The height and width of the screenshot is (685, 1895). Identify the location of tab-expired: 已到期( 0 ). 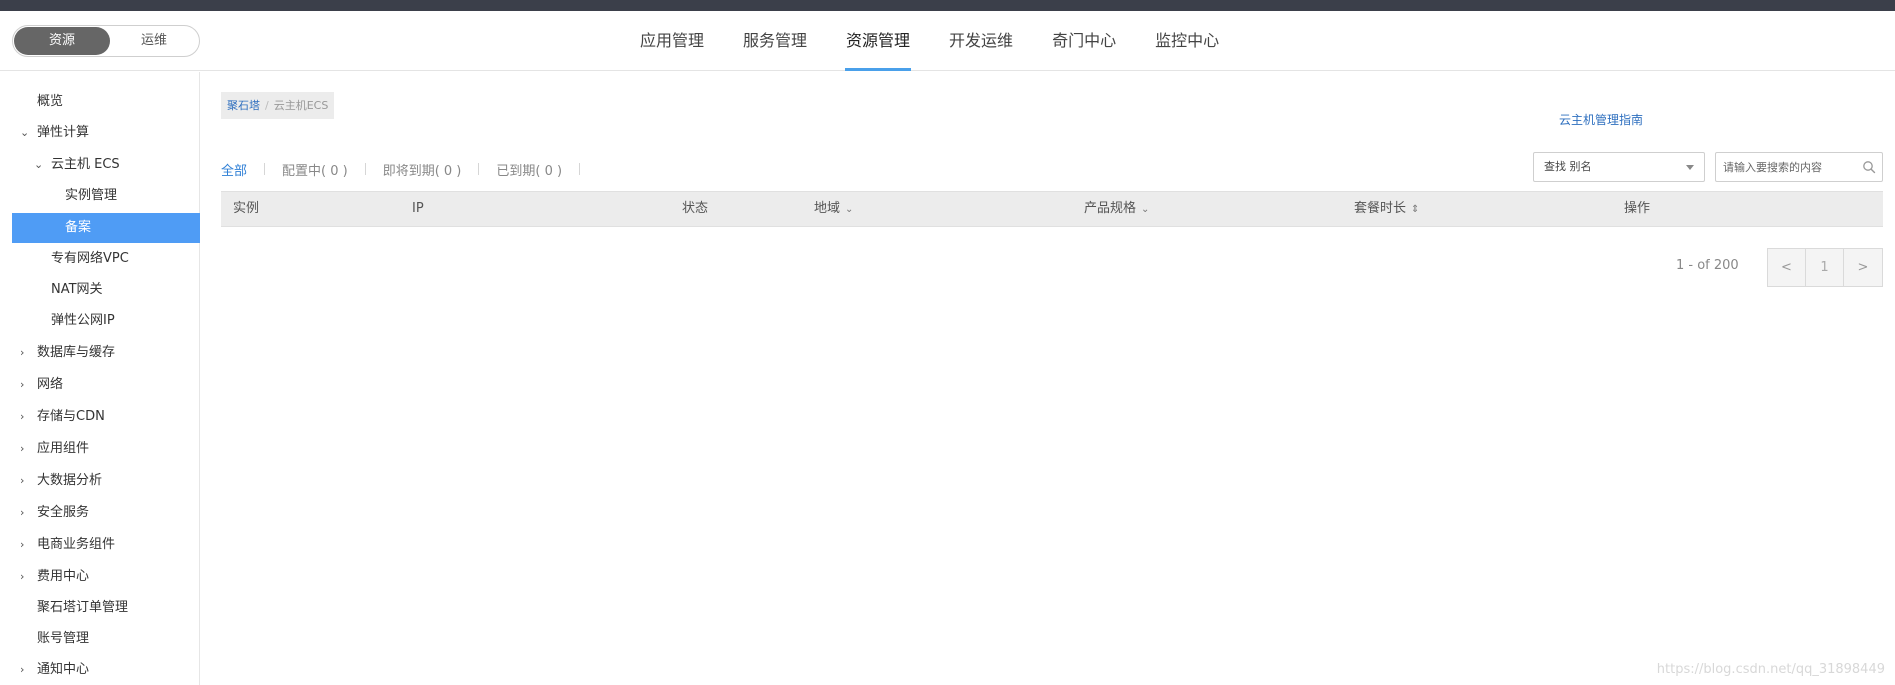
(529, 169).